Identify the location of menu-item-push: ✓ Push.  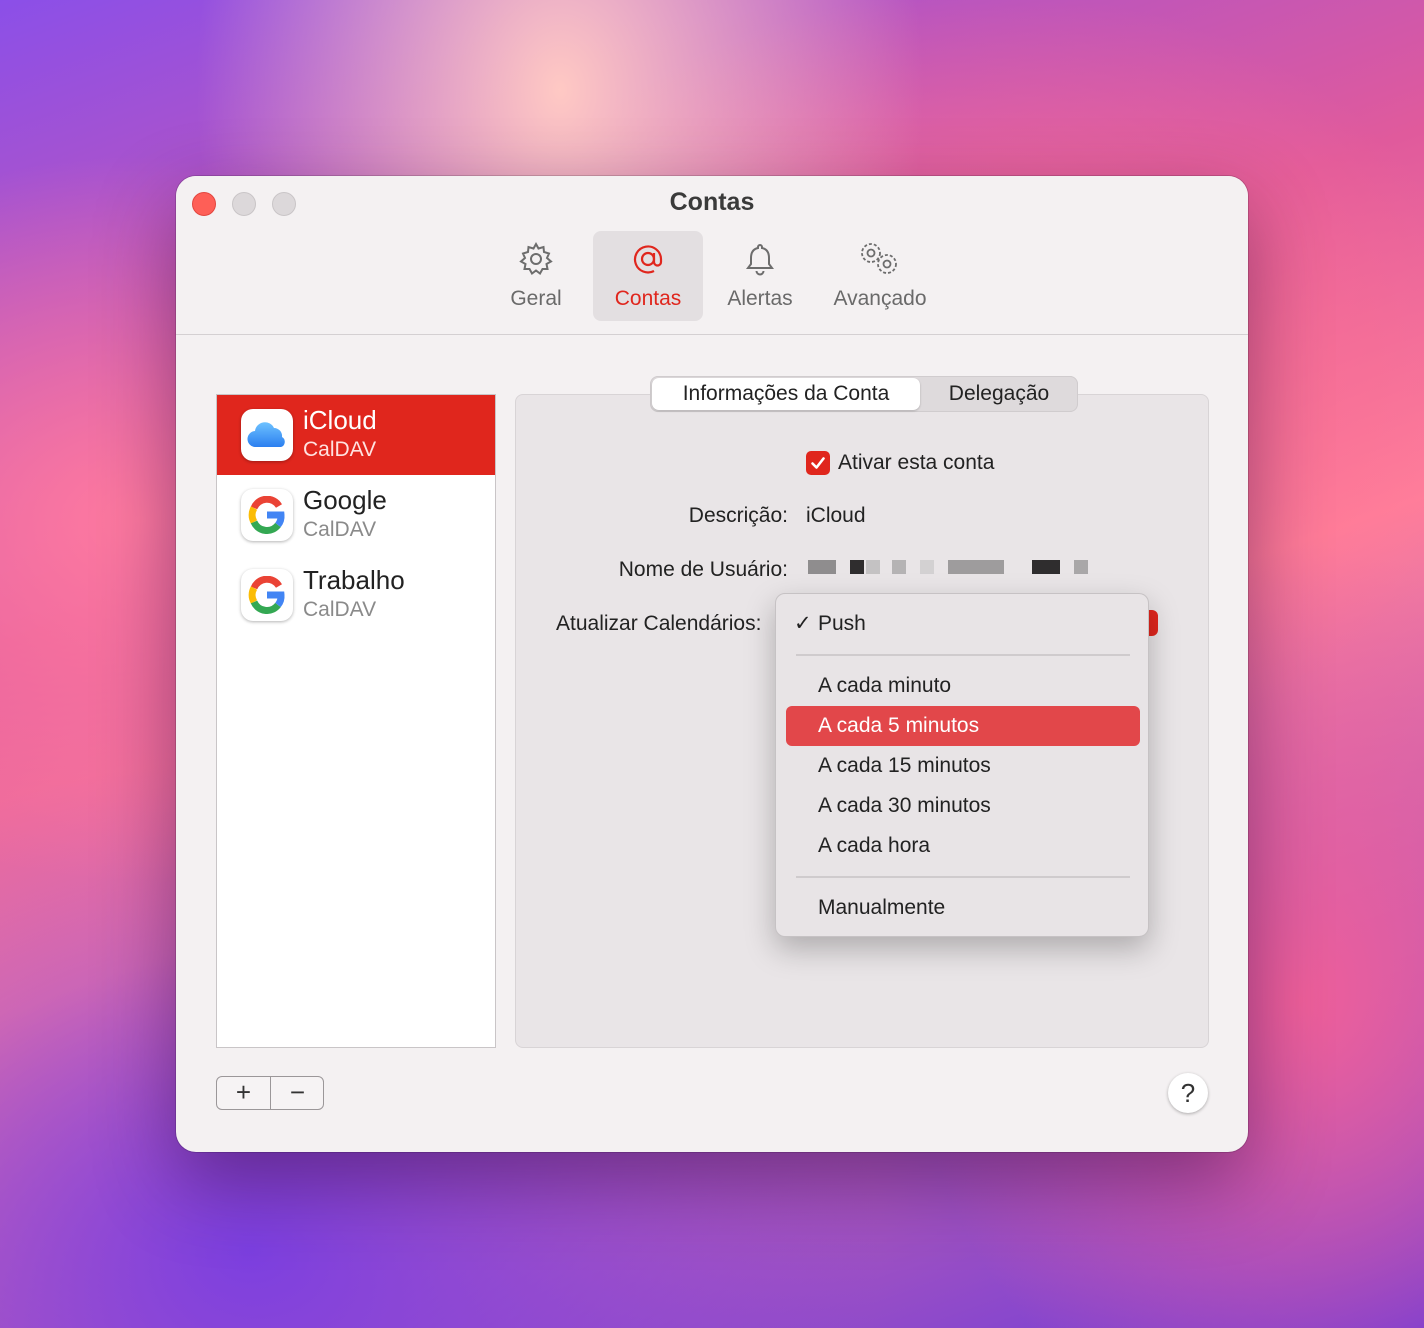
(963, 624).